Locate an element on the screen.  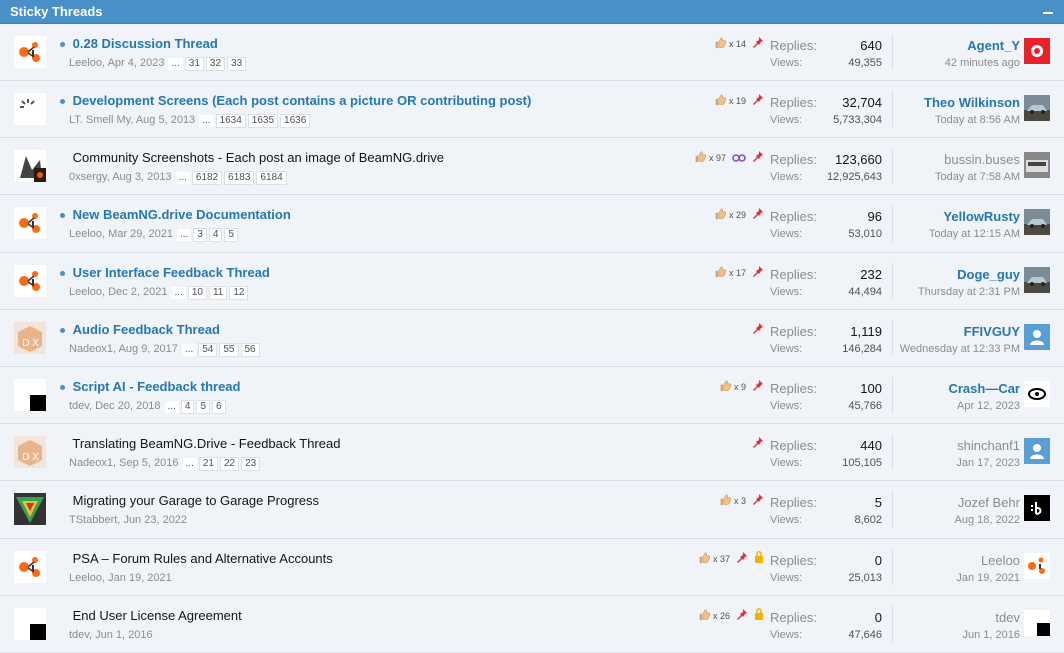
last-post-user: YellowRusty is located at coordinates (935, 216).